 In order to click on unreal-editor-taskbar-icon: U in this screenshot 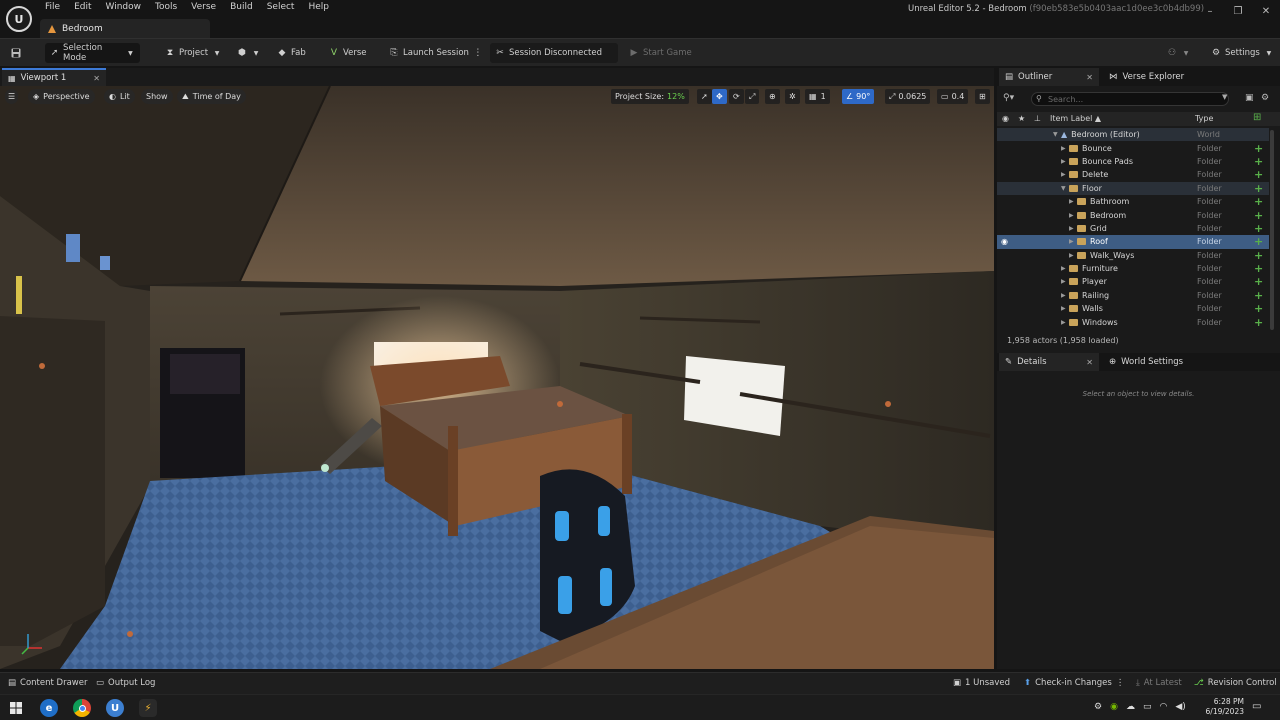, I will do `click(115, 708)`.